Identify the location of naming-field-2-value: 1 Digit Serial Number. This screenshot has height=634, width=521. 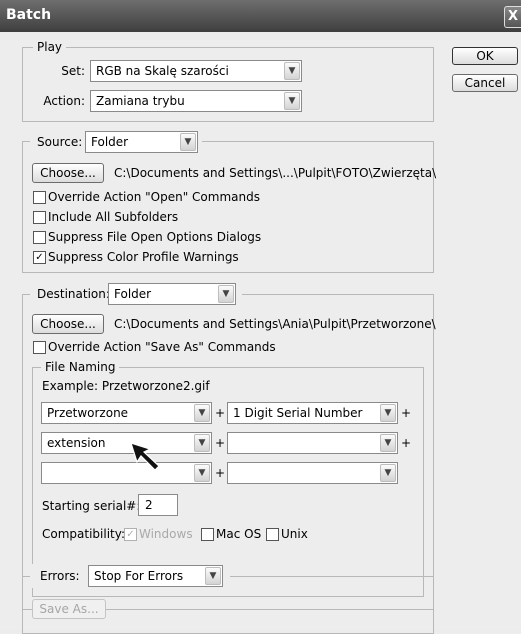
(298, 413).